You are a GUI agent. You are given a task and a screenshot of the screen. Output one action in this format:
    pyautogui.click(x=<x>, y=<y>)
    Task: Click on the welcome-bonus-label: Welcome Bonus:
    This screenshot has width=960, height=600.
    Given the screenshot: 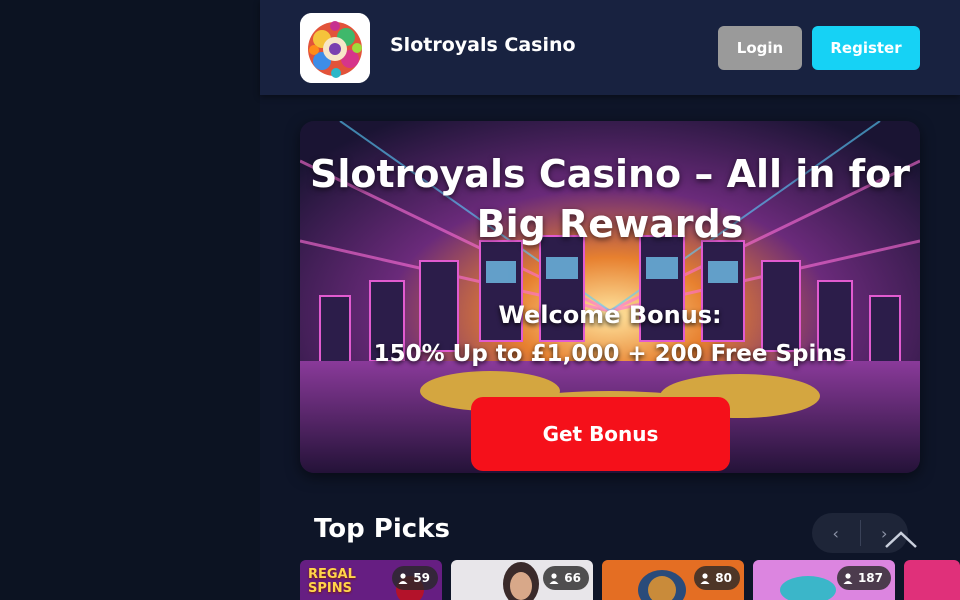 What is the action you would take?
    pyautogui.click(x=610, y=315)
    